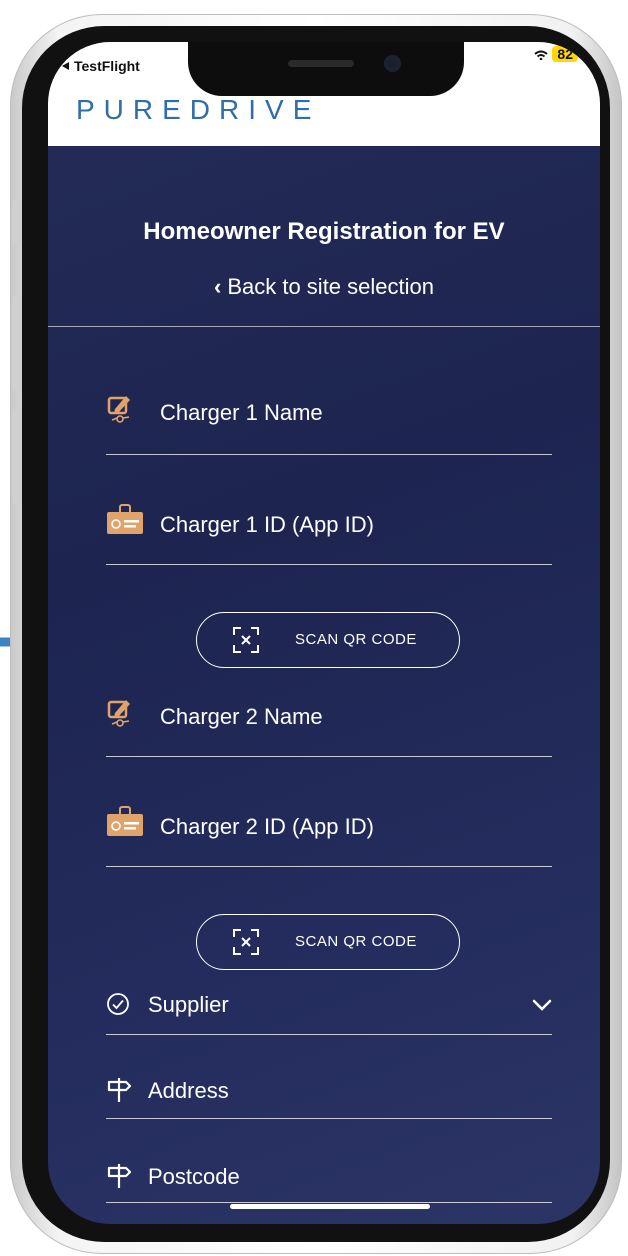 The width and height of the screenshot is (628, 1256). What do you see at coordinates (542, 1005) in the screenshot?
I see `chevron-down-icon` at bounding box center [542, 1005].